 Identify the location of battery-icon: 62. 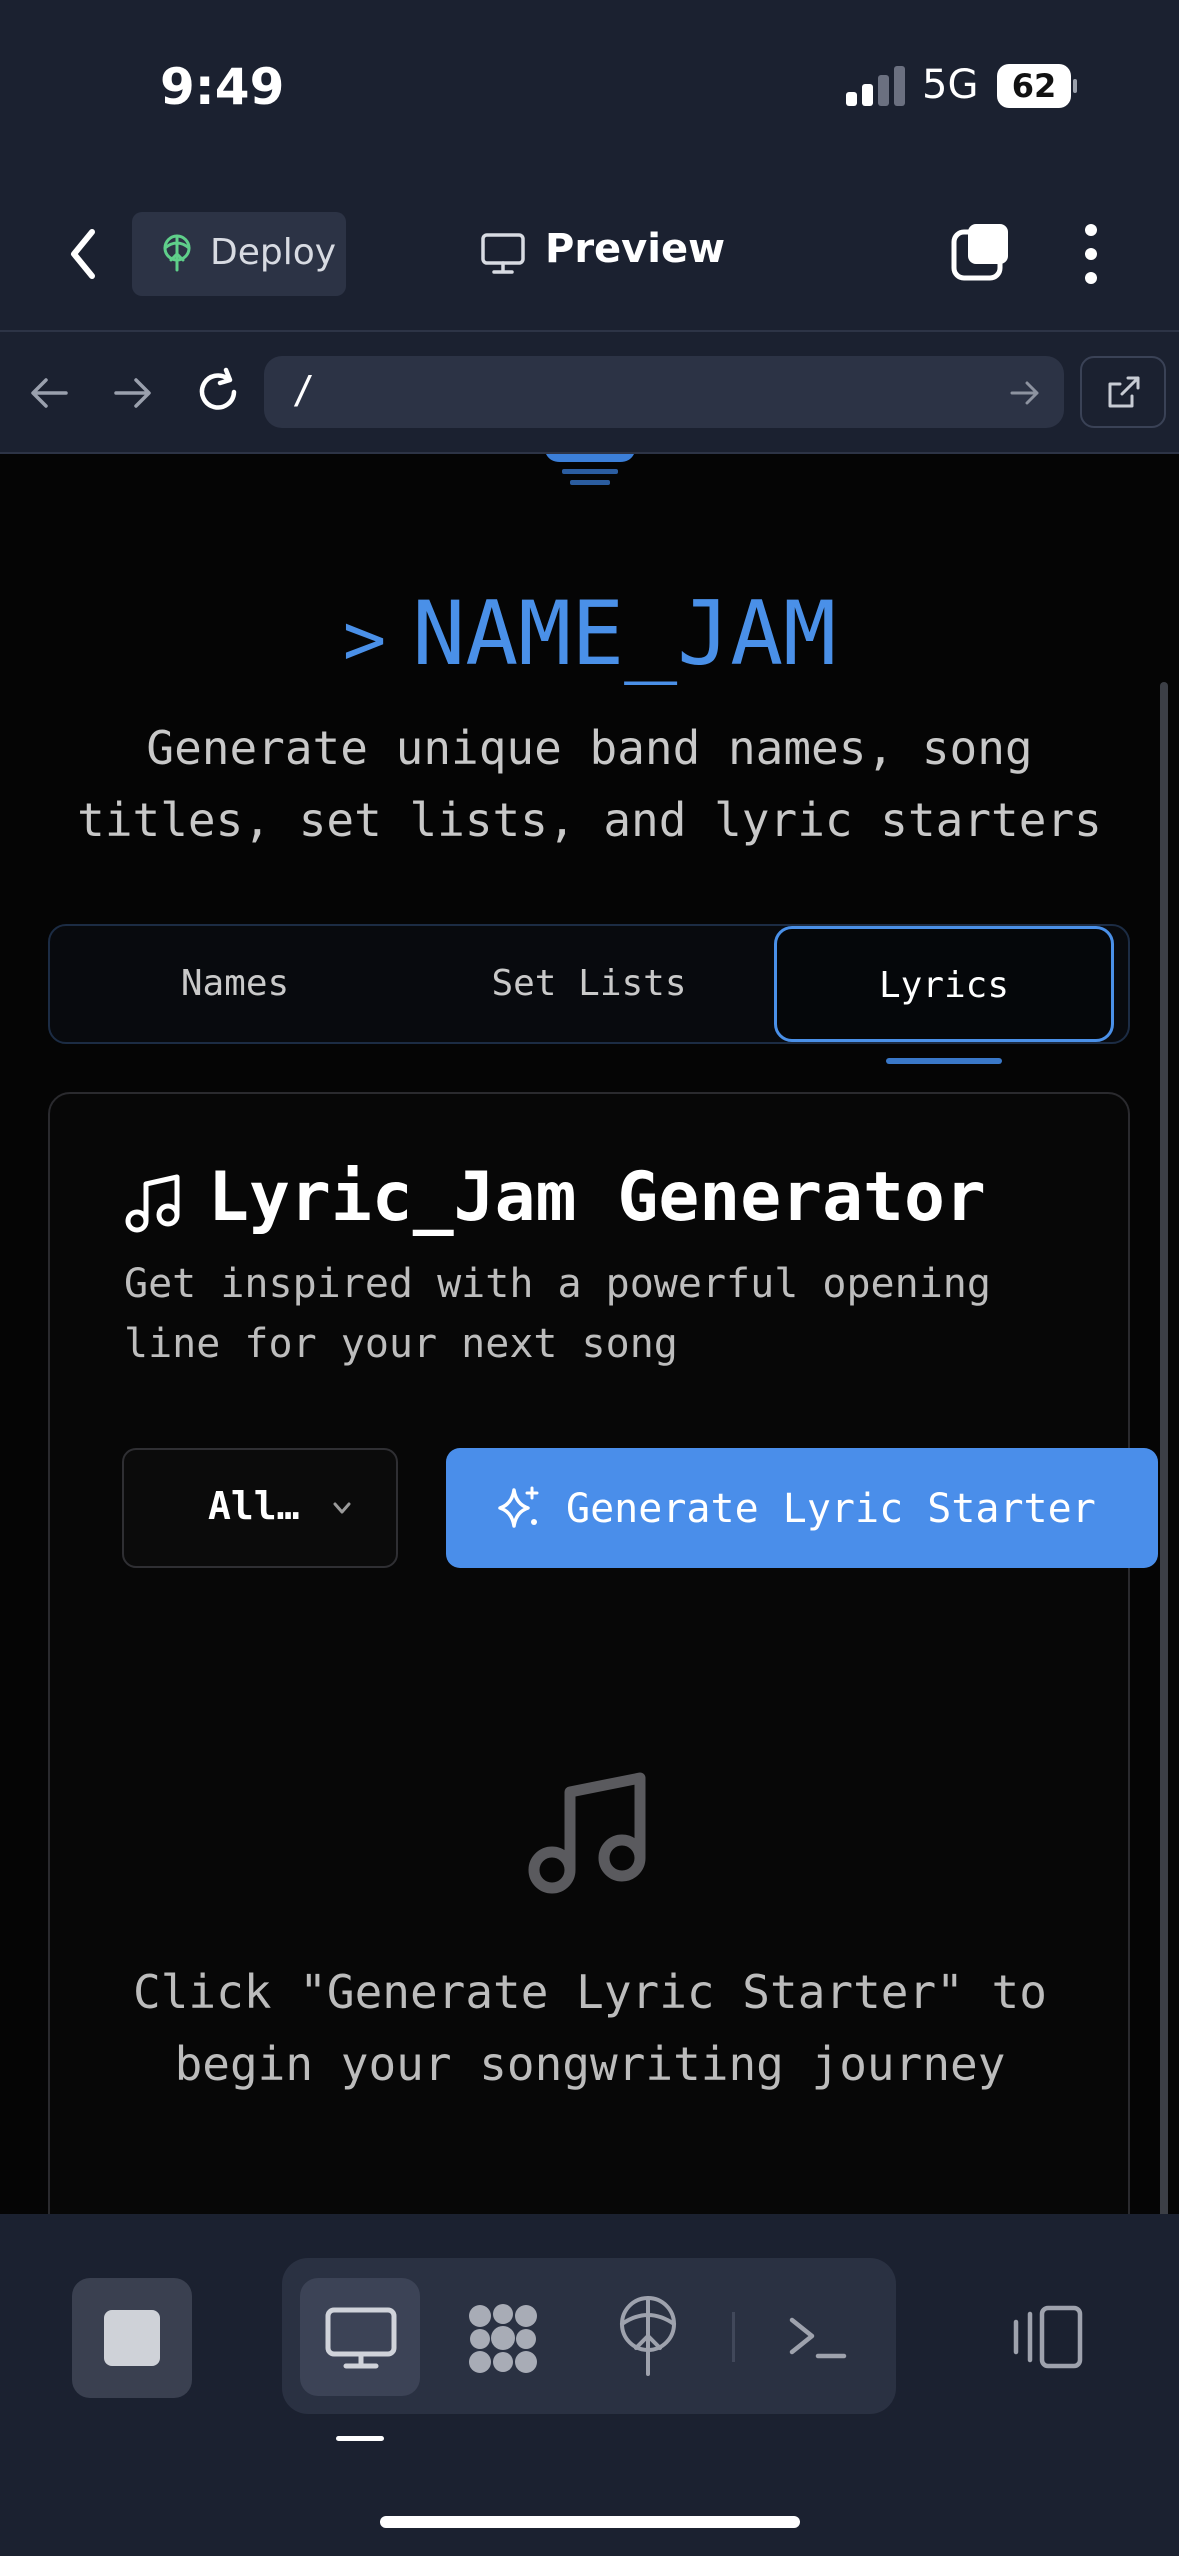
(1037, 86).